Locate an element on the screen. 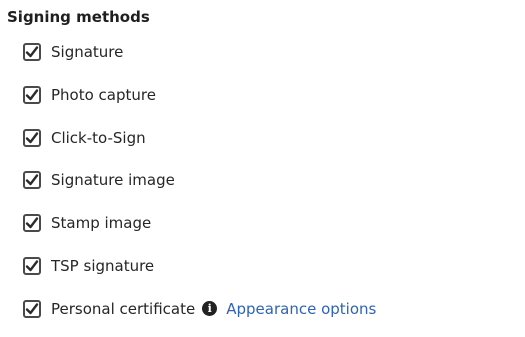 Image resolution: width=525 pixels, height=337 pixels. signature-checkbox is located at coordinates (32, 52).